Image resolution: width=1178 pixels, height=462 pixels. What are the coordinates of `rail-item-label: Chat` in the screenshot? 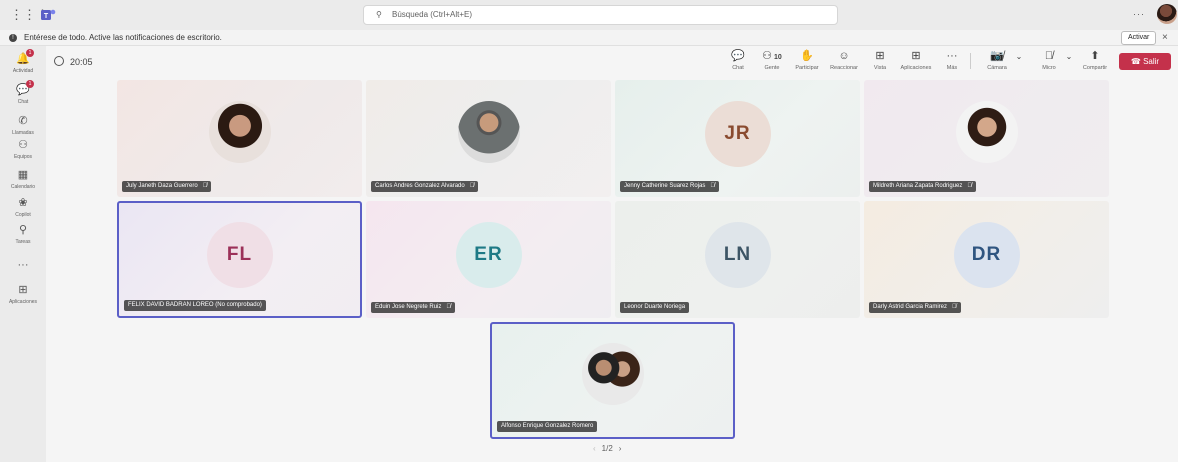 It's located at (23, 102).